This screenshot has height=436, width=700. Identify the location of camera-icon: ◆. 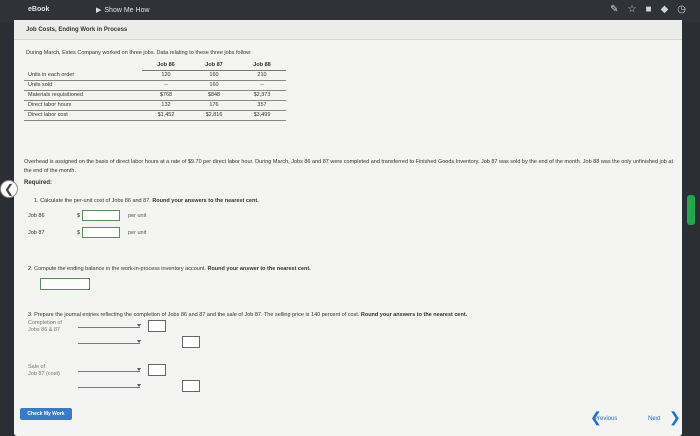
(665, 9).